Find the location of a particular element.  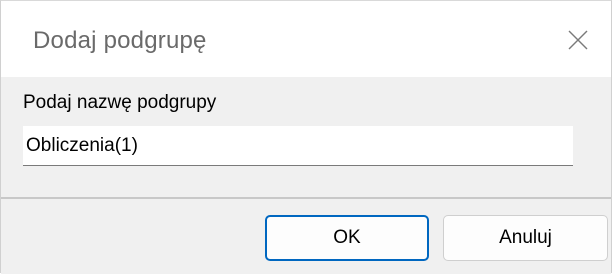

dialog-title: Dodaj podgrupę is located at coordinates (120, 40).